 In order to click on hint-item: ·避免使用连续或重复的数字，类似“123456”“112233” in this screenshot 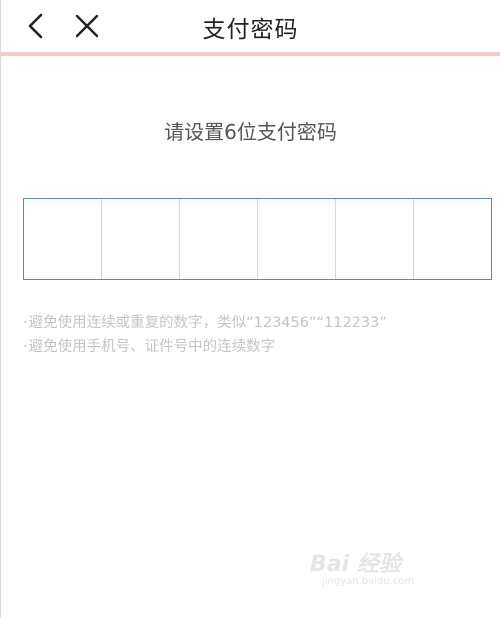, I will do `click(258, 323)`.